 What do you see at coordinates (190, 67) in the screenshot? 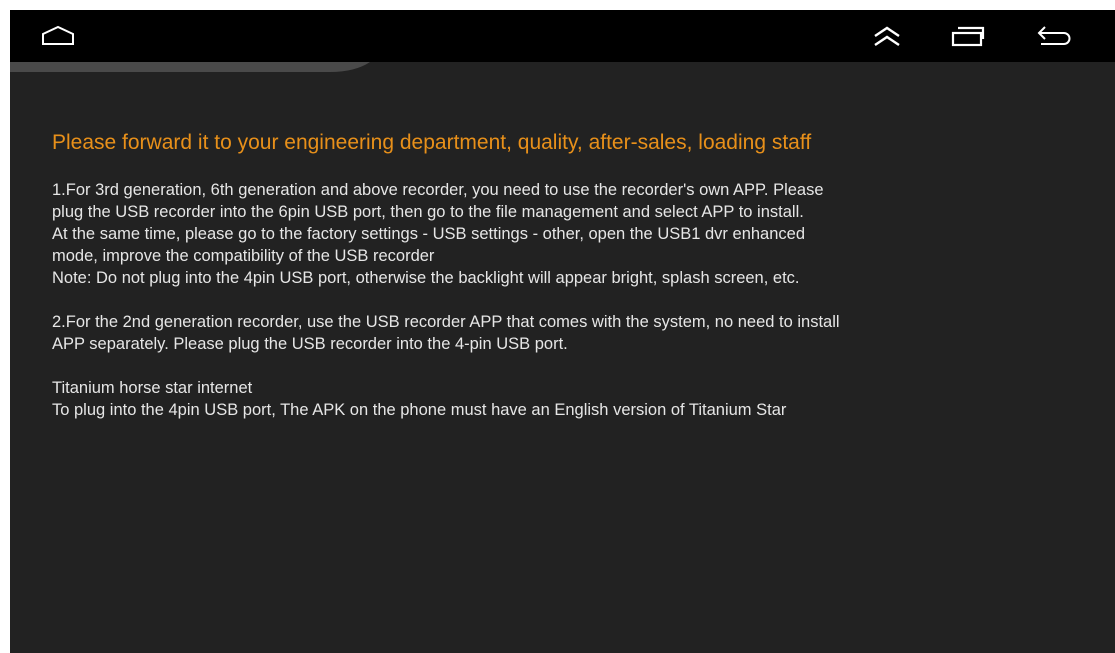
I see `top-tab-edge` at bounding box center [190, 67].